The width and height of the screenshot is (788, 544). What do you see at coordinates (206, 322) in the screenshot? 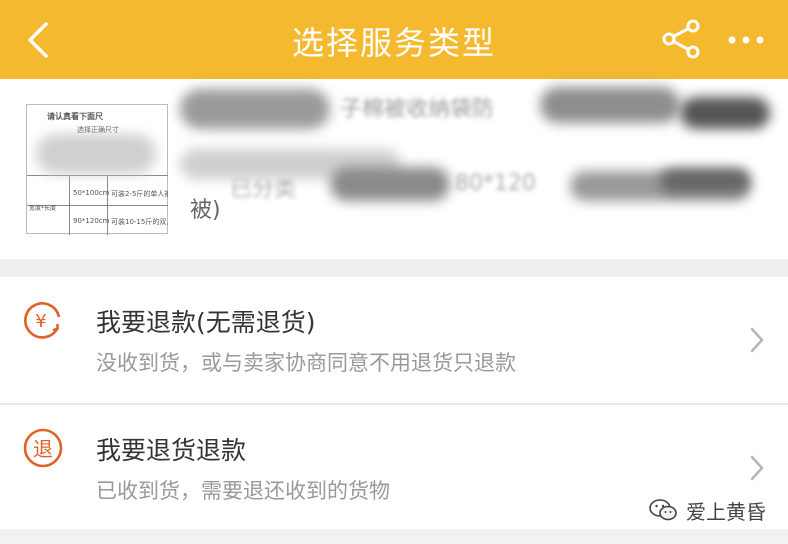
I see `refund-only-title: 我要退款(无需退货)` at bounding box center [206, 322].